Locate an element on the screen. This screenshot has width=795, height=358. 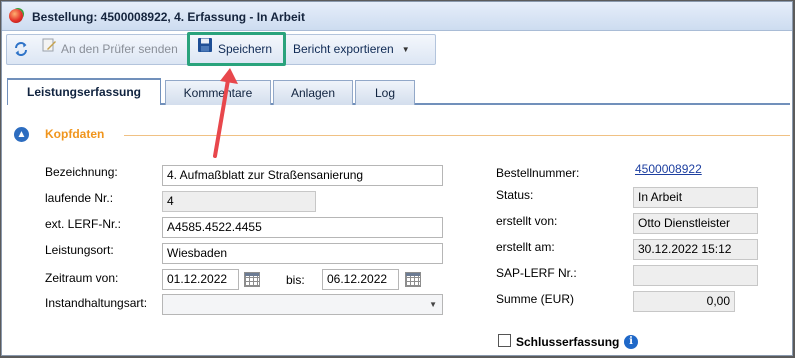
collapse-up-icon: ▲ is located at coordinates (21, 134).